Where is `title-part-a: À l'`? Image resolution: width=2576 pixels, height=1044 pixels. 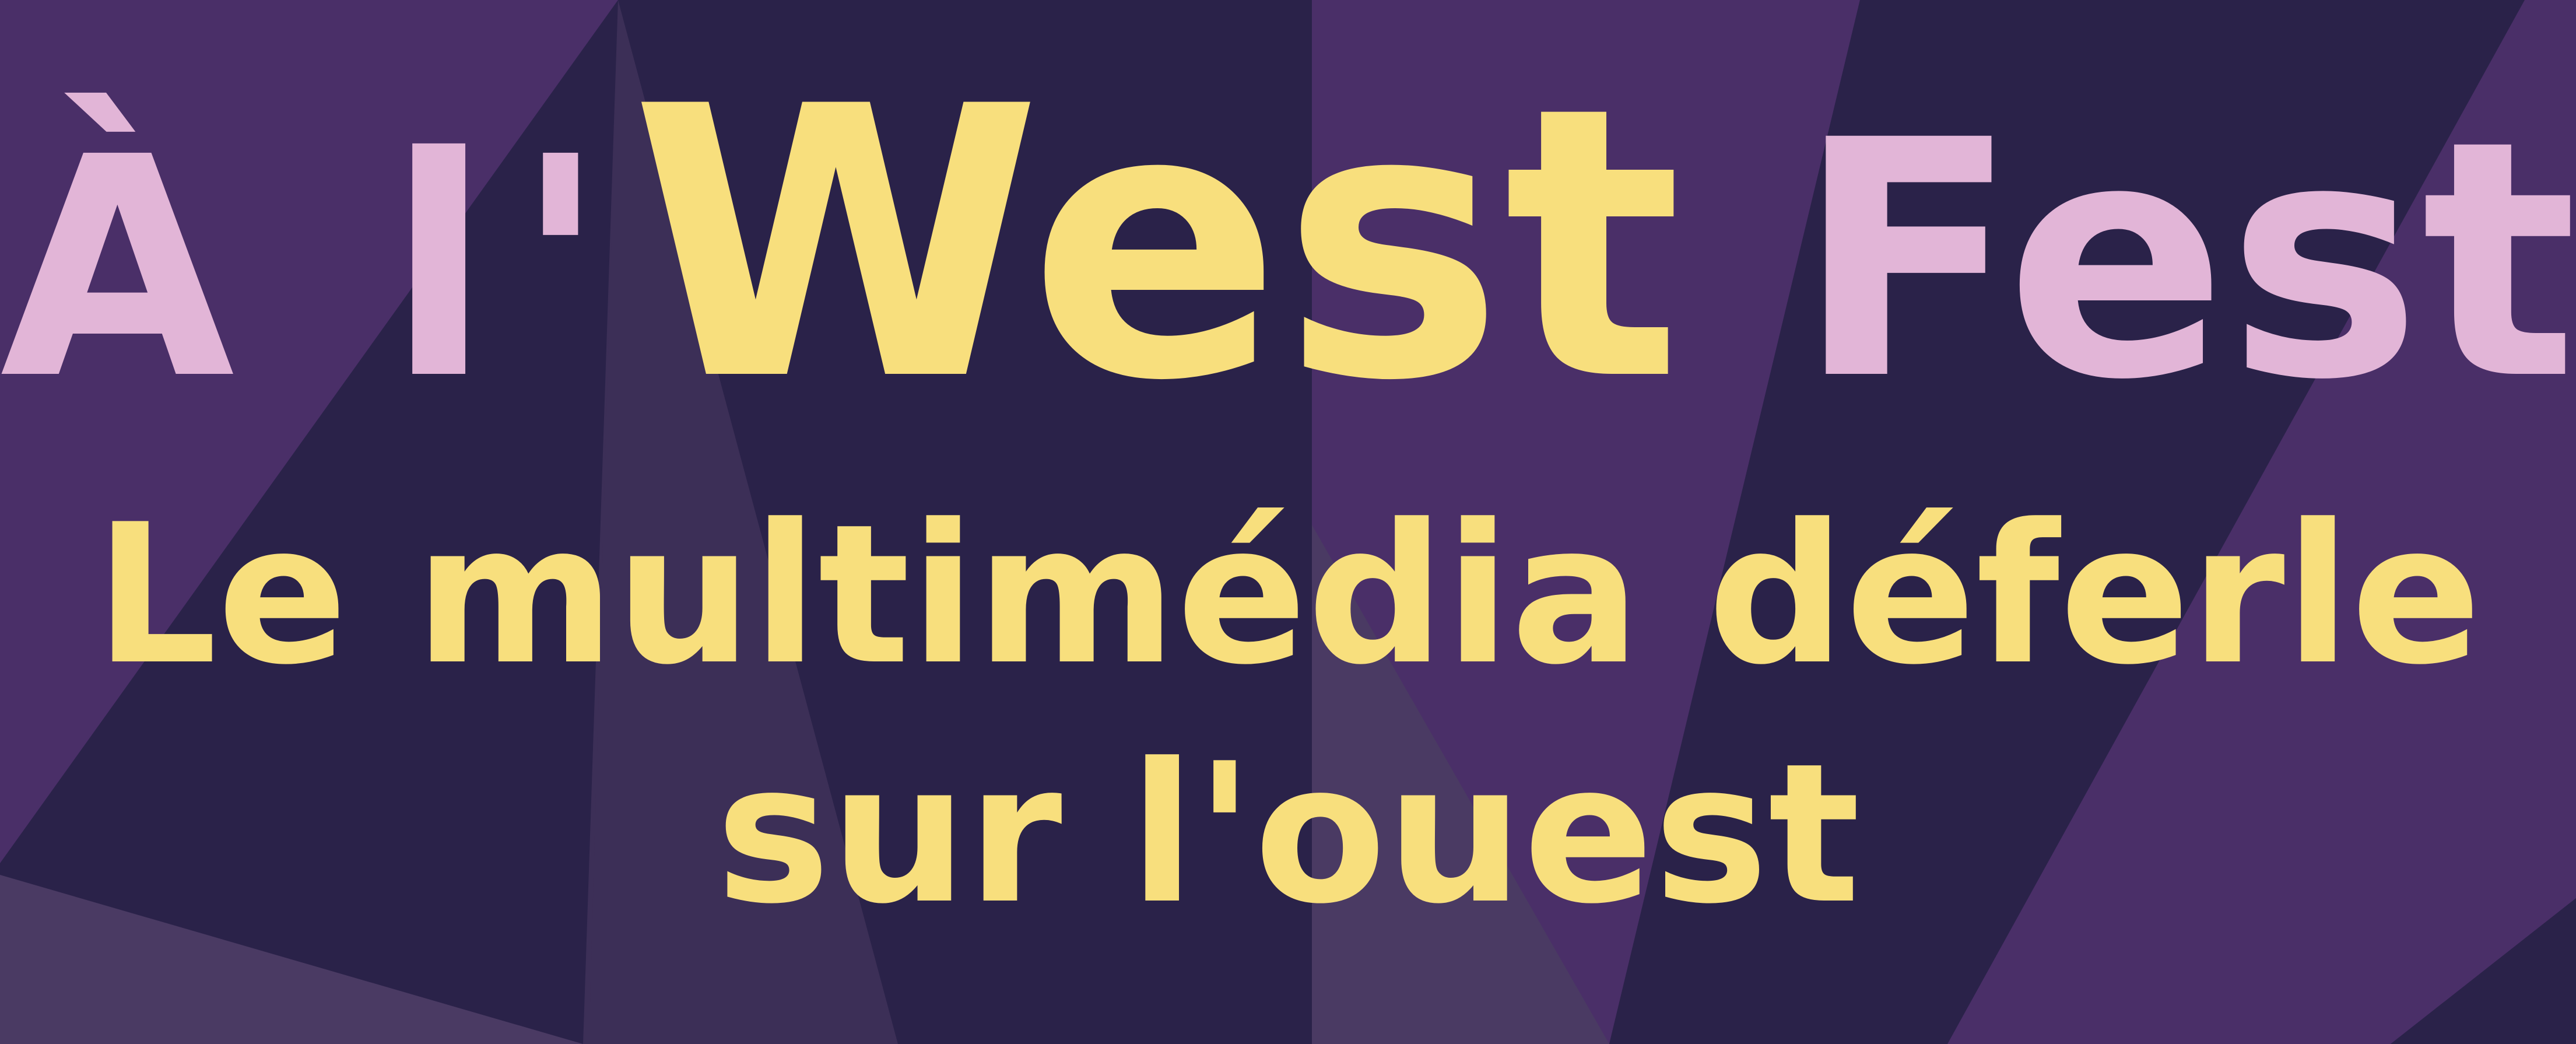 title-part-a: À l' is located at coordinates (315, 269).